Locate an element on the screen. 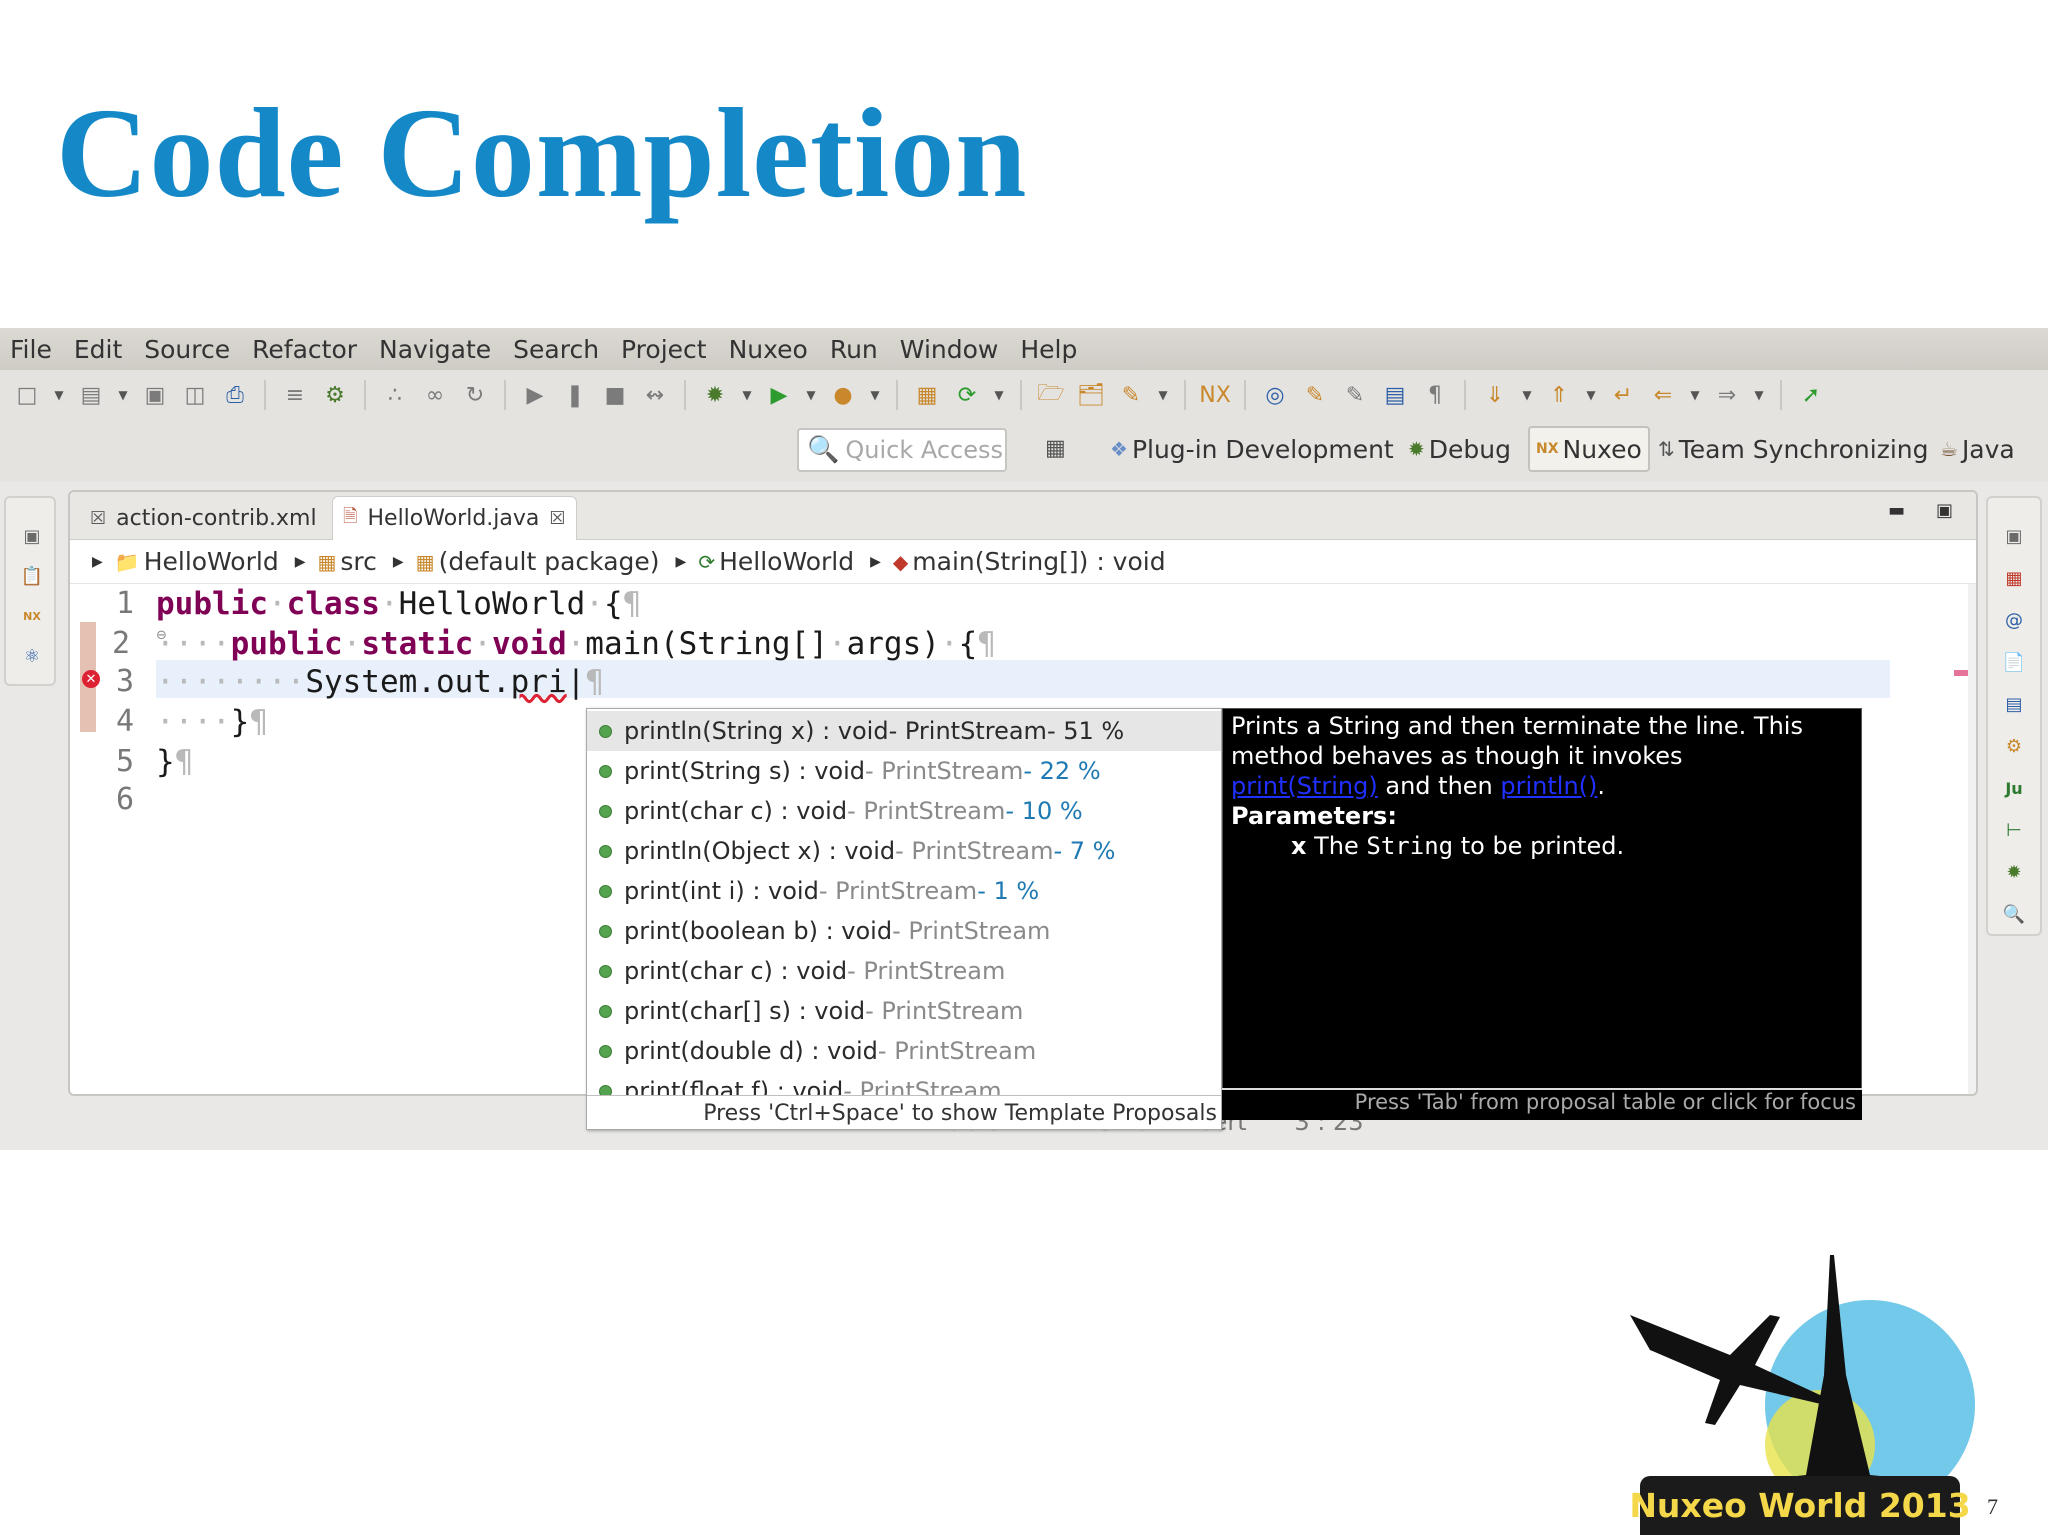  menu-edit: Edit is located at coordinates (98, 349).